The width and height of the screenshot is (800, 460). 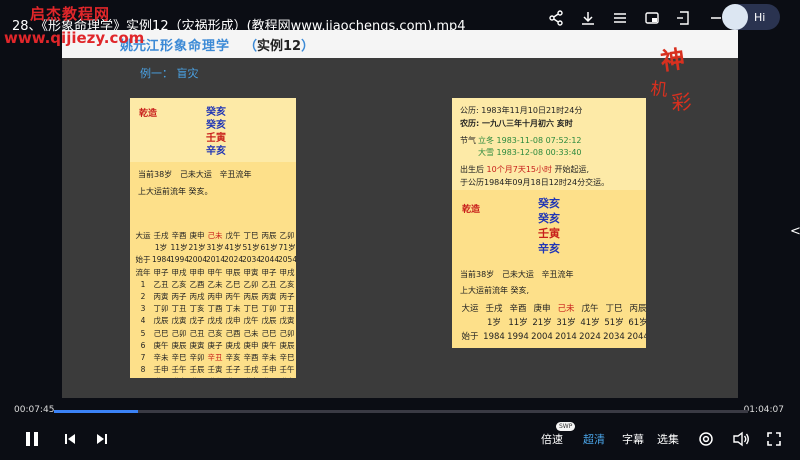 What do you see at coordinates (215, 321) in the screenshot?
I see `left-table-cell: 戊戌` at bounding box center [215, 321].